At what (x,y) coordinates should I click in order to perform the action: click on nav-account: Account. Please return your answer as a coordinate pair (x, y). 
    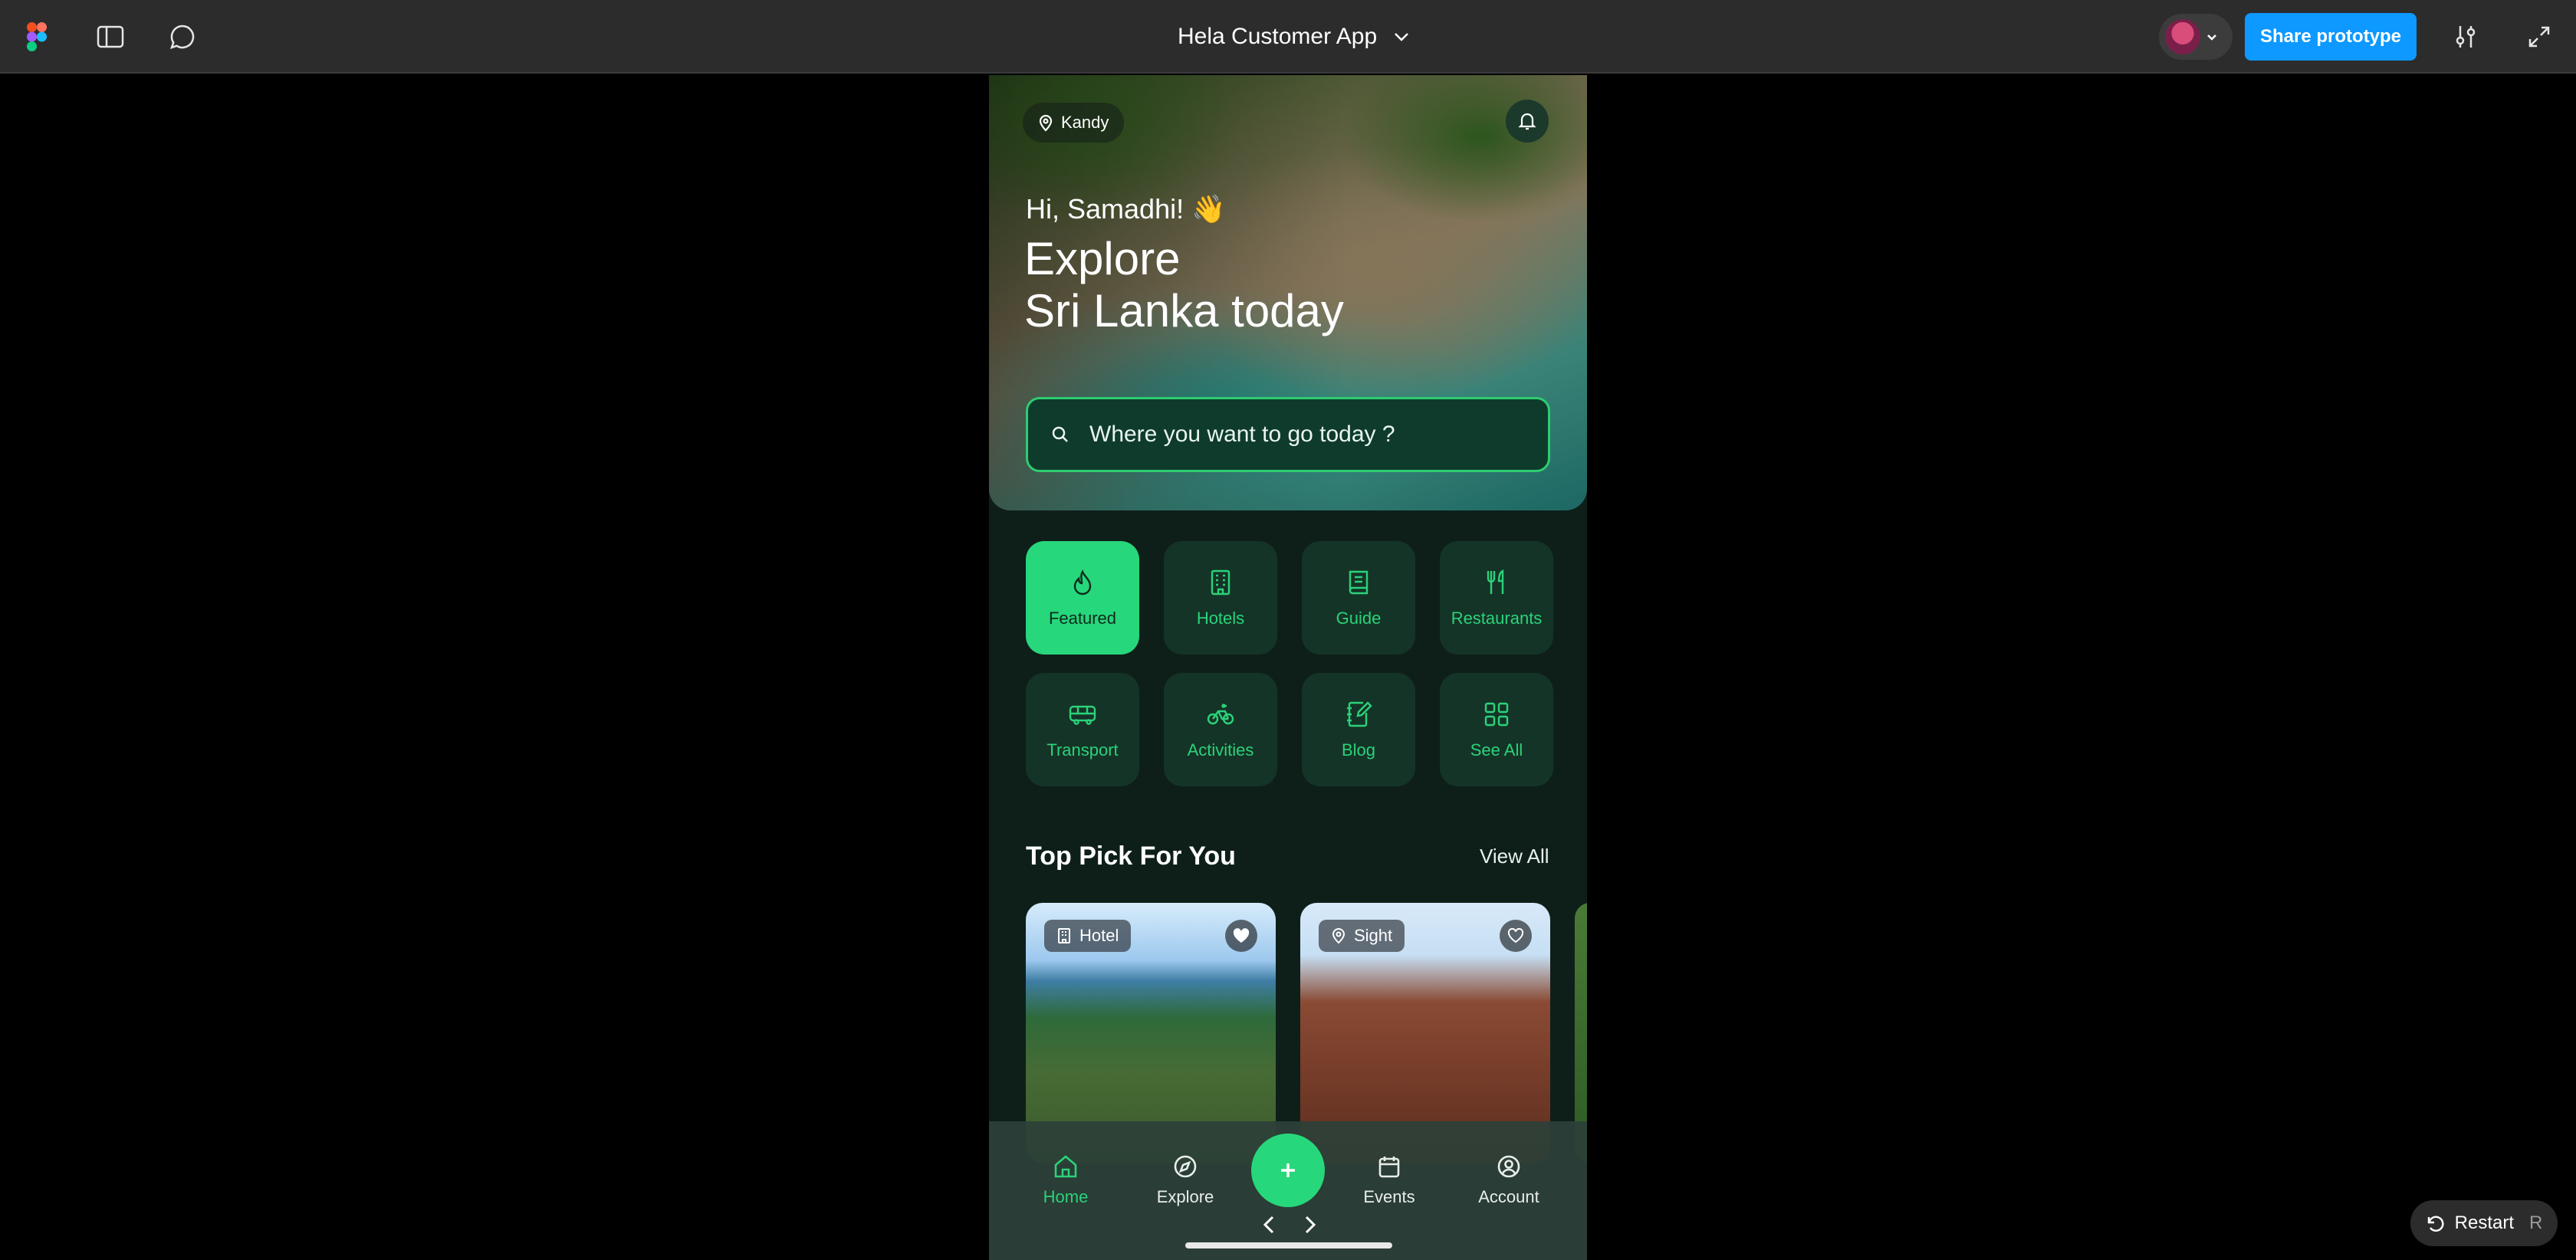
    Looking at the image, I should click on (1509, 1180).